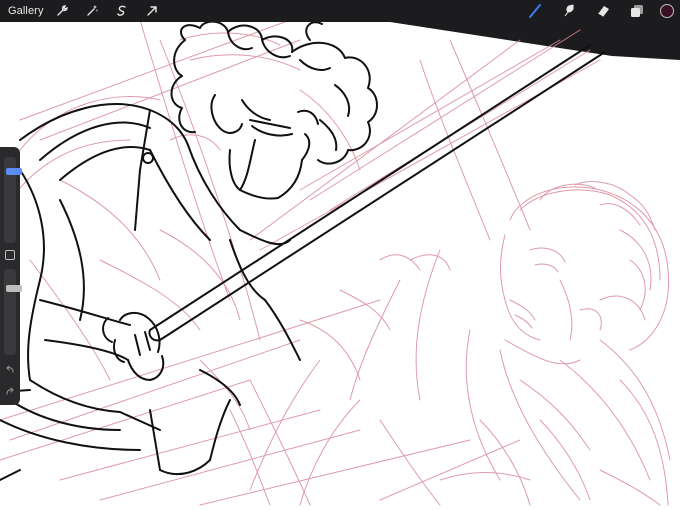 This screenshot has height=510, width=680. What do you see at coordinates (10, 369) in the screenshot?
I see `undo-icon` at bounding box center [10, 369].